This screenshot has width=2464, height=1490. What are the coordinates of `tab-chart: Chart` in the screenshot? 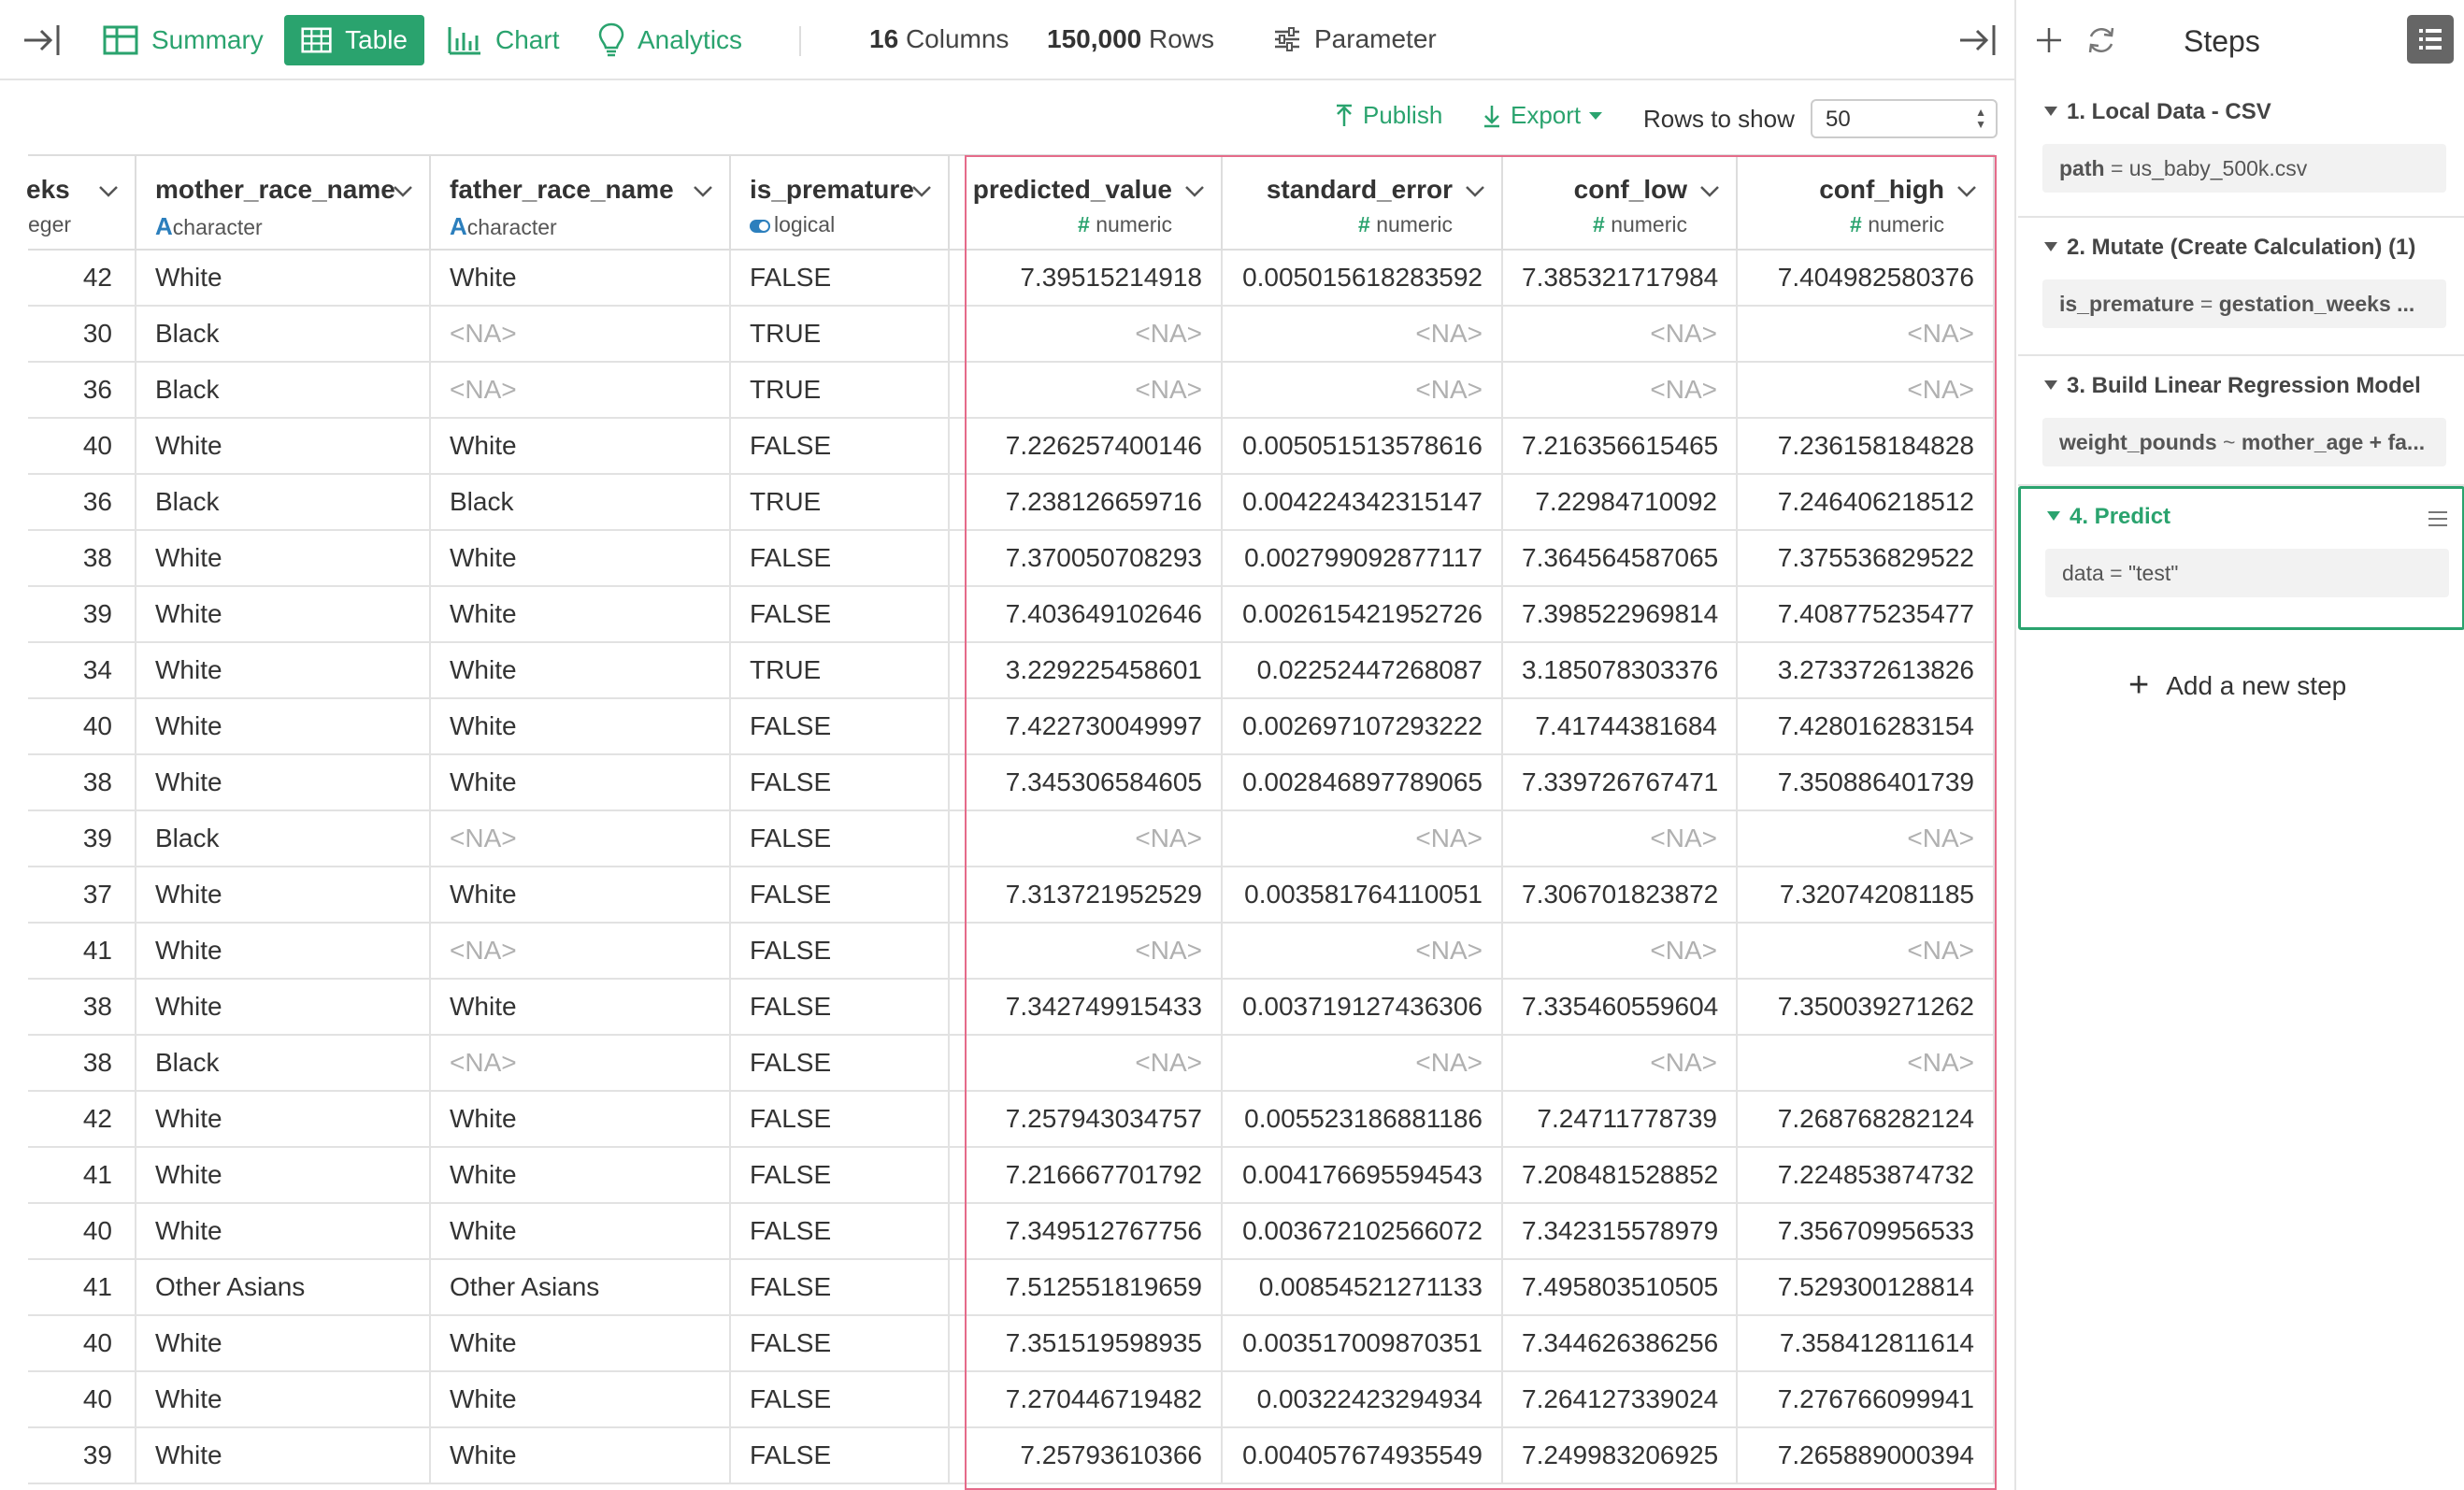 It's located at (503, 40).